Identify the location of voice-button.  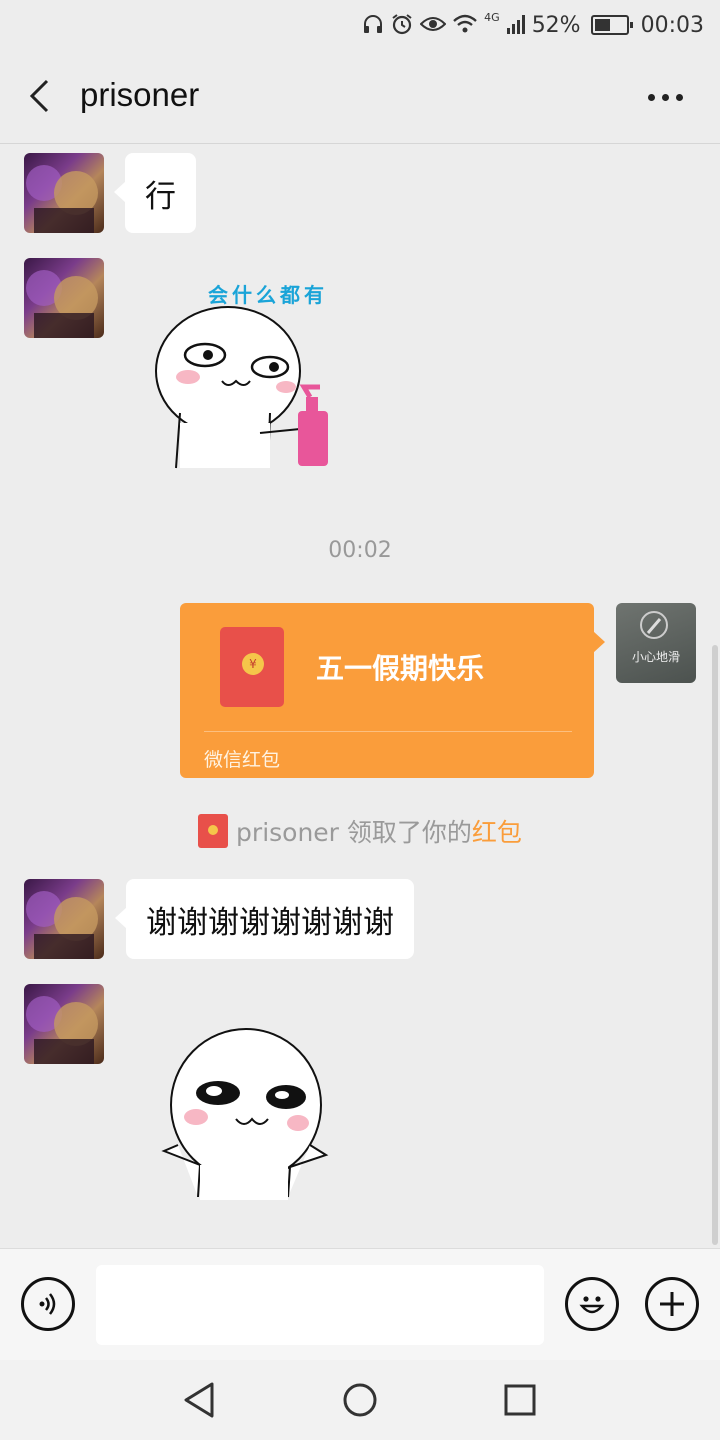
(48, 1304).